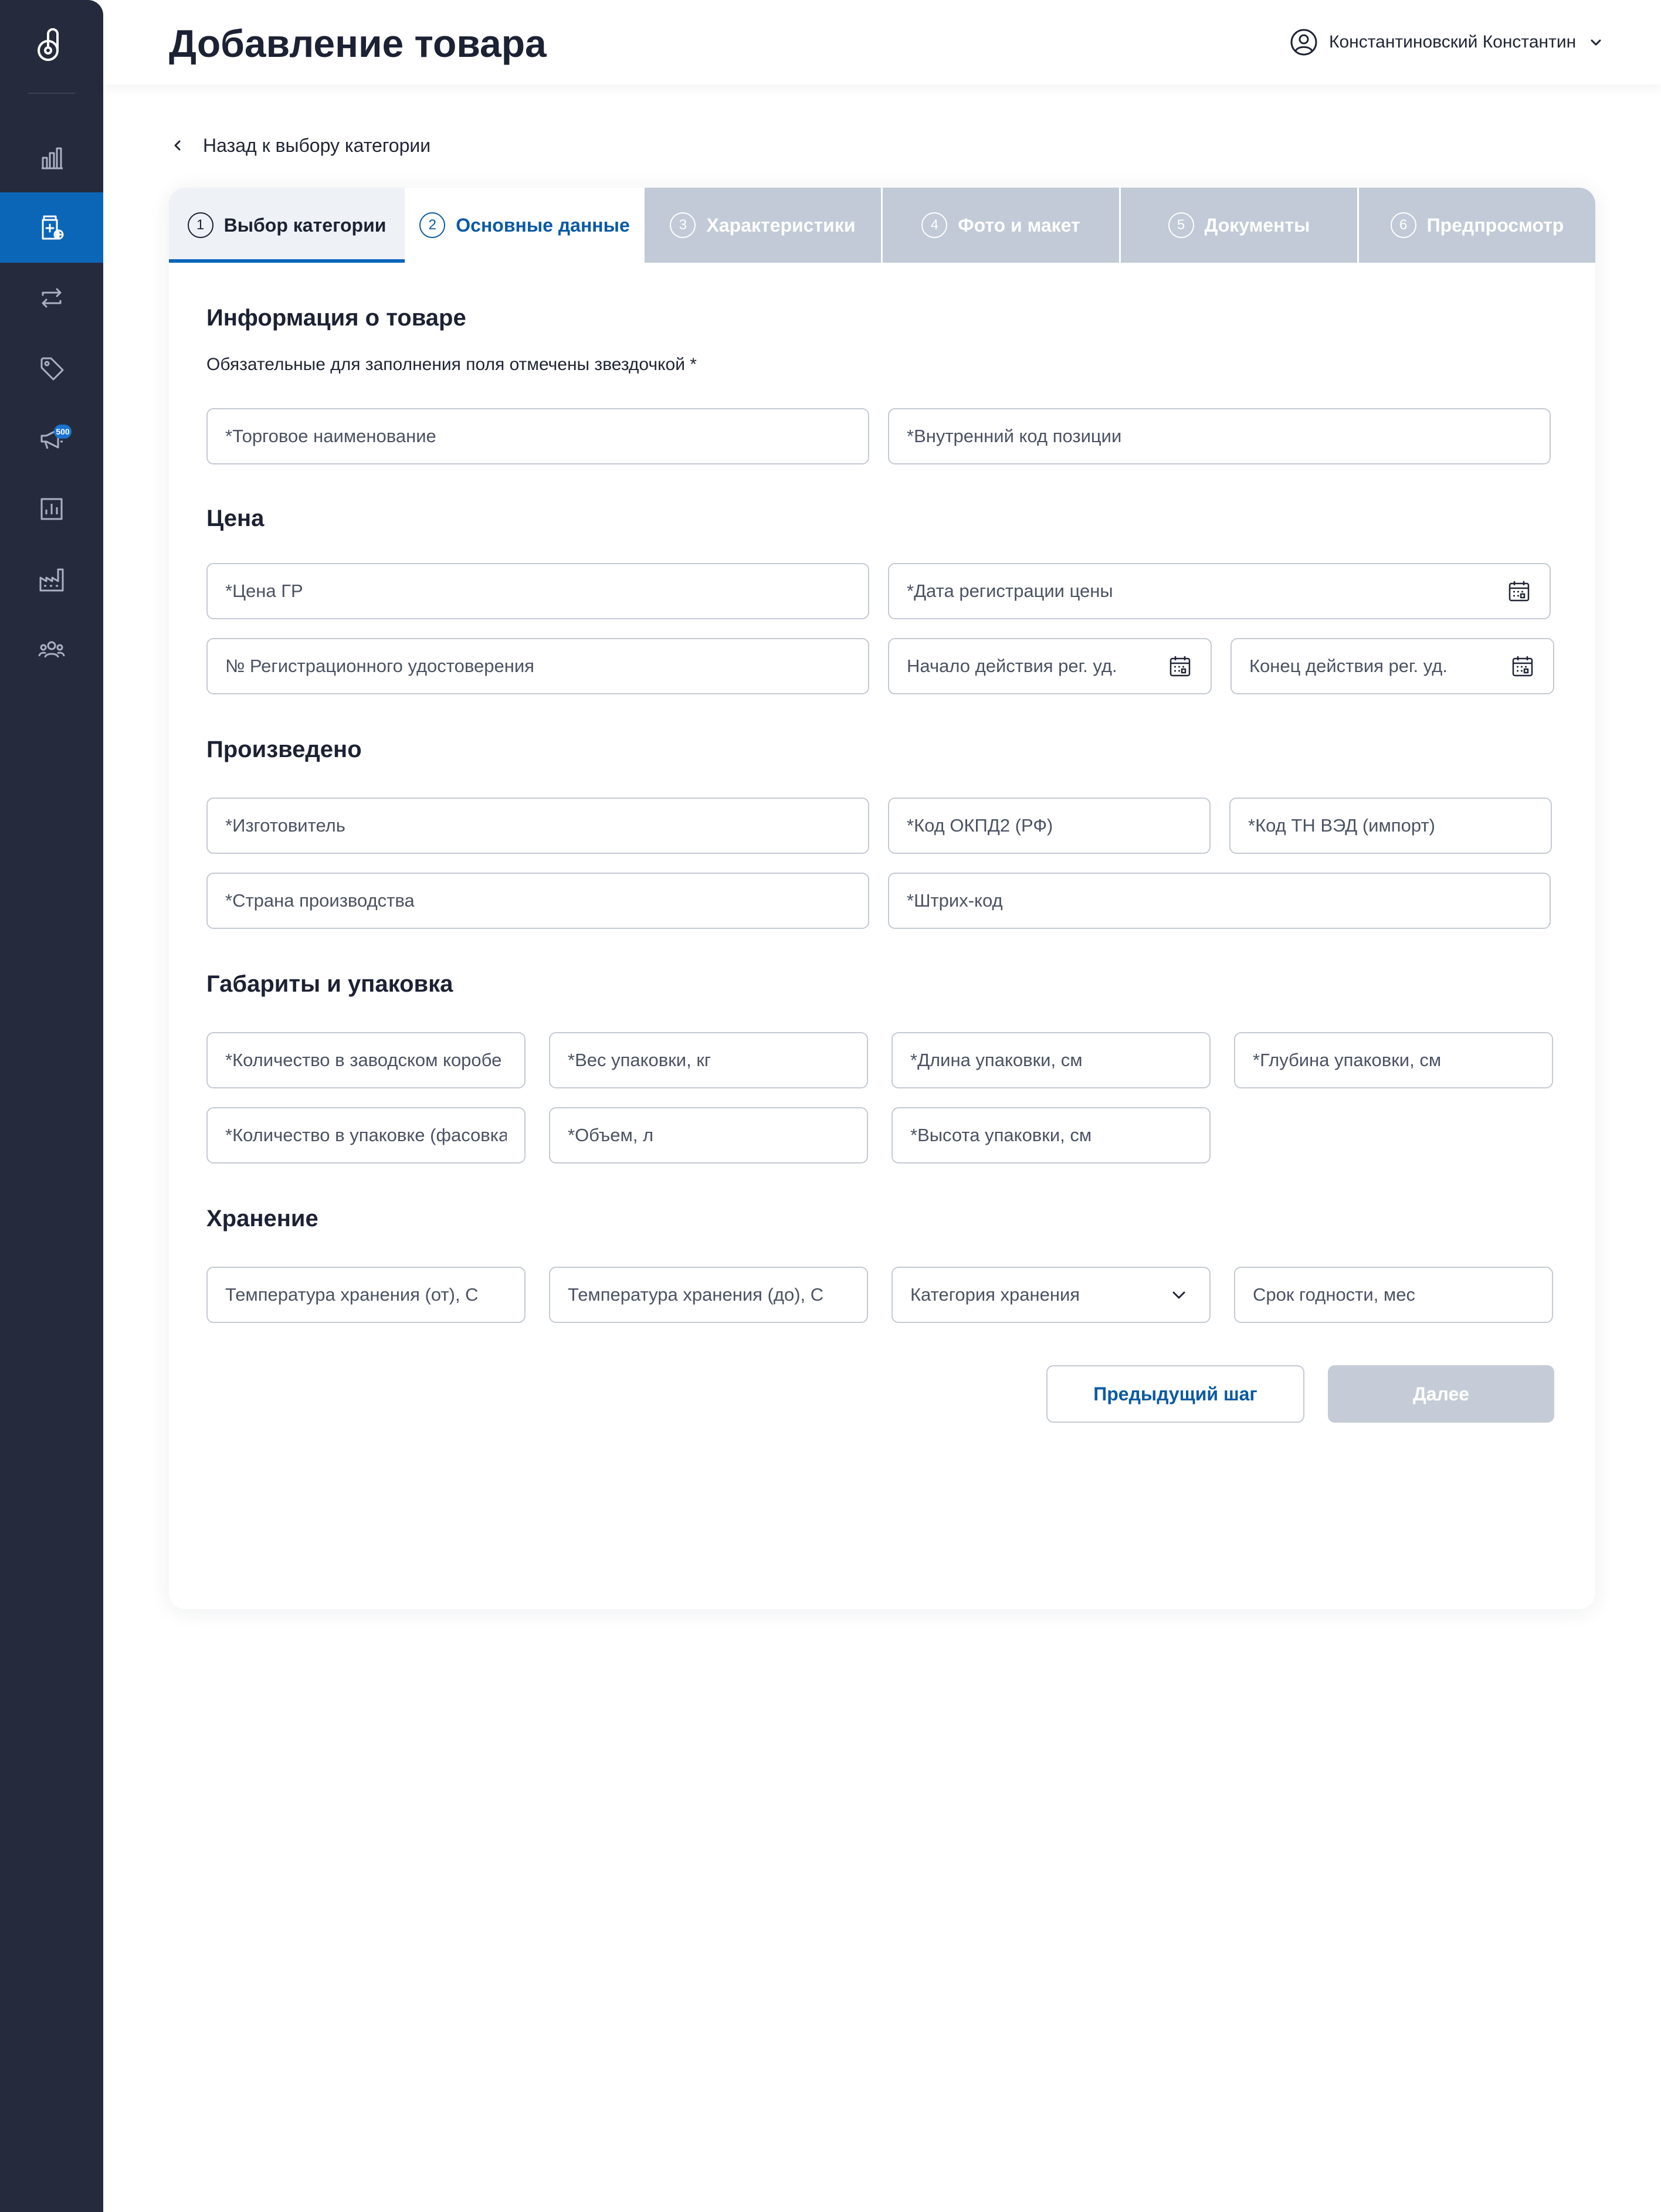 This screenshot has width=1661, height=2212. What do you see at coordinates (995, 1295) in the screenshot?
I see `storage-category-placeholder: Категория хранения` at bounding box center [995, 1295].